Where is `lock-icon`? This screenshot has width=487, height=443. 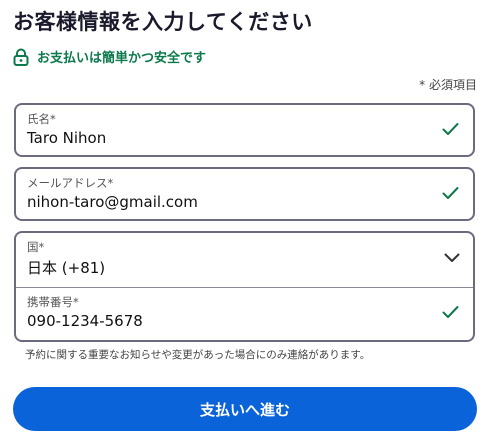 lock-icon is located at coordinates (21, 57).